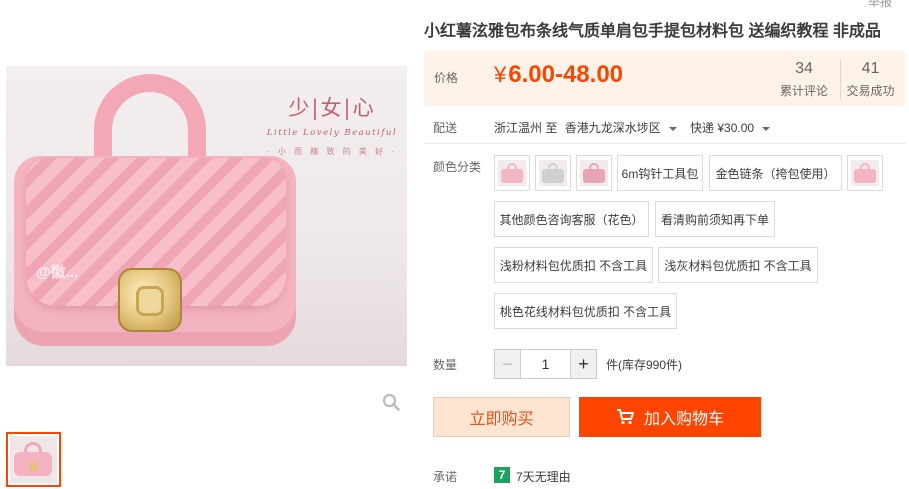 This screenshot has width=909, height=489. What do you see at coordinates (502, 475) in the screenshot?
I see `seven-day-return-icon: 7` at bounding box center [502, 475].